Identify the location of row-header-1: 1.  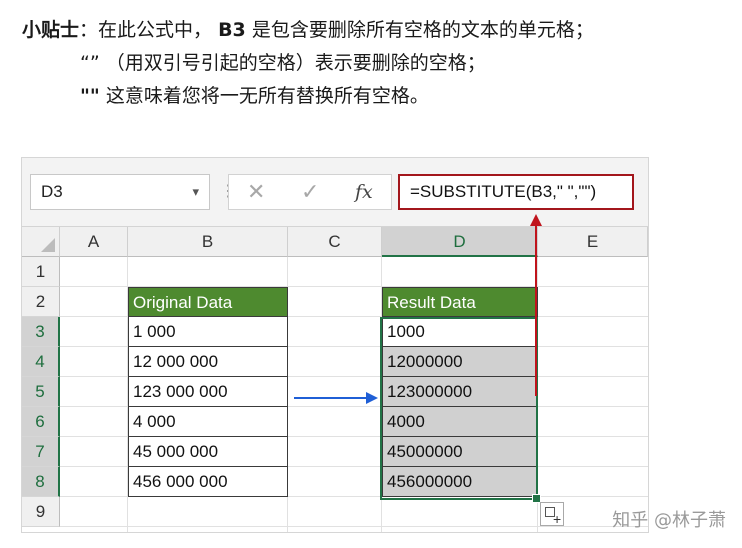
(41, 272).